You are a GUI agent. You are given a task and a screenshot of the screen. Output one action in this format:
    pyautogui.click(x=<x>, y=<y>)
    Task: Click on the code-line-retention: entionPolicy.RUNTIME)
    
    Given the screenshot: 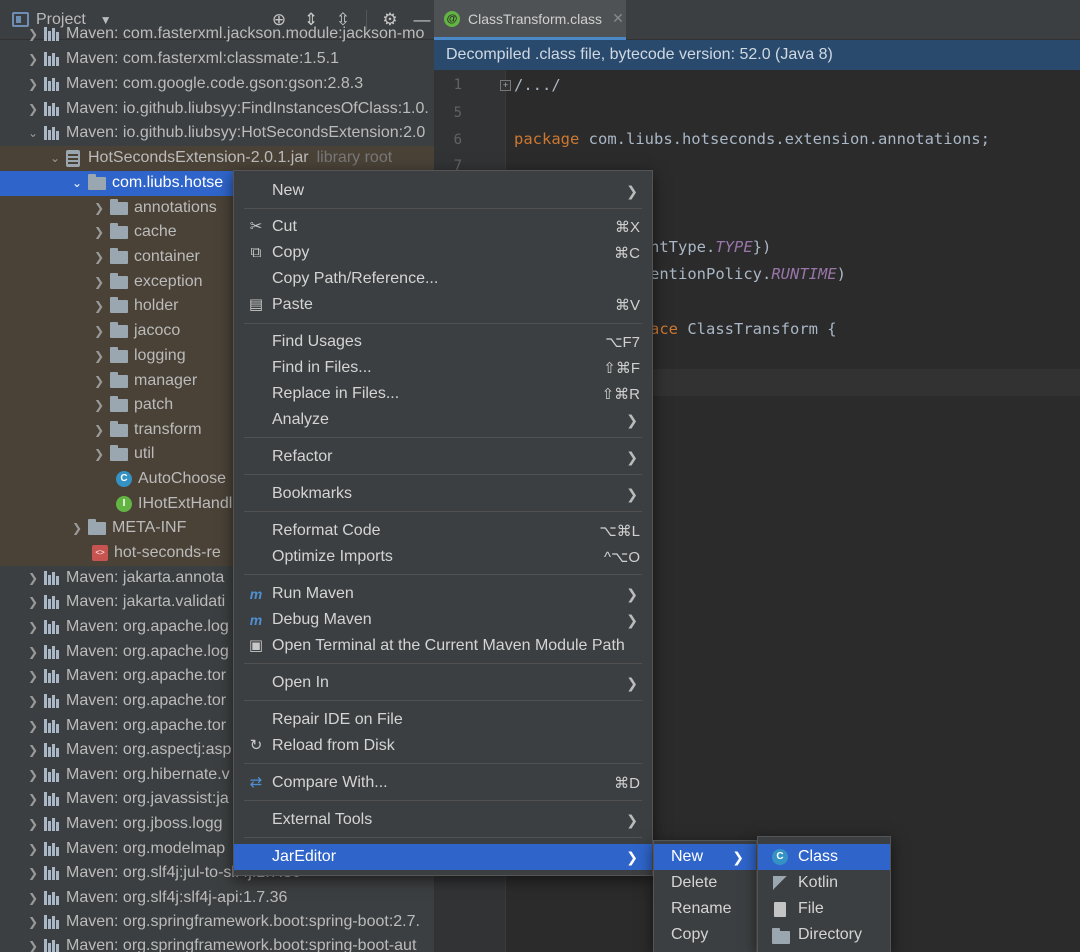 What is the action you would take?
    pyautogui.click(x=748, y=274)
    